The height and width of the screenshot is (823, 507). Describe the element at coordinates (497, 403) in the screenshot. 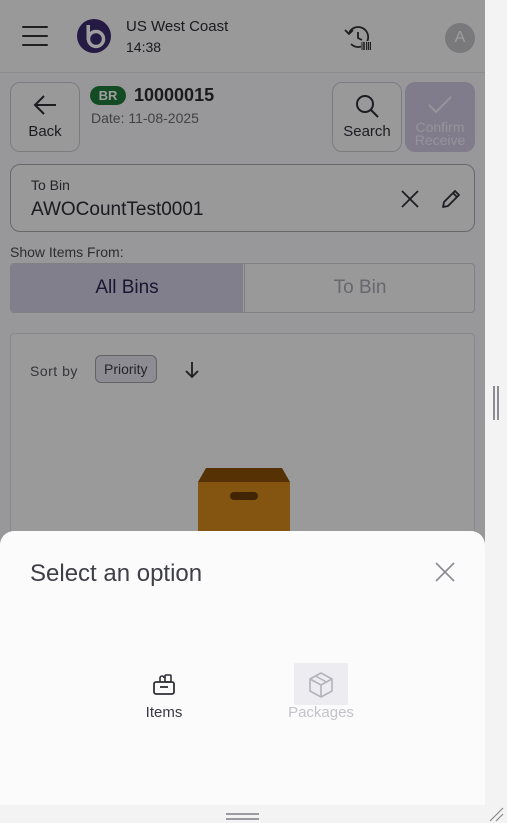

I see `side-drag-handle` at that location.